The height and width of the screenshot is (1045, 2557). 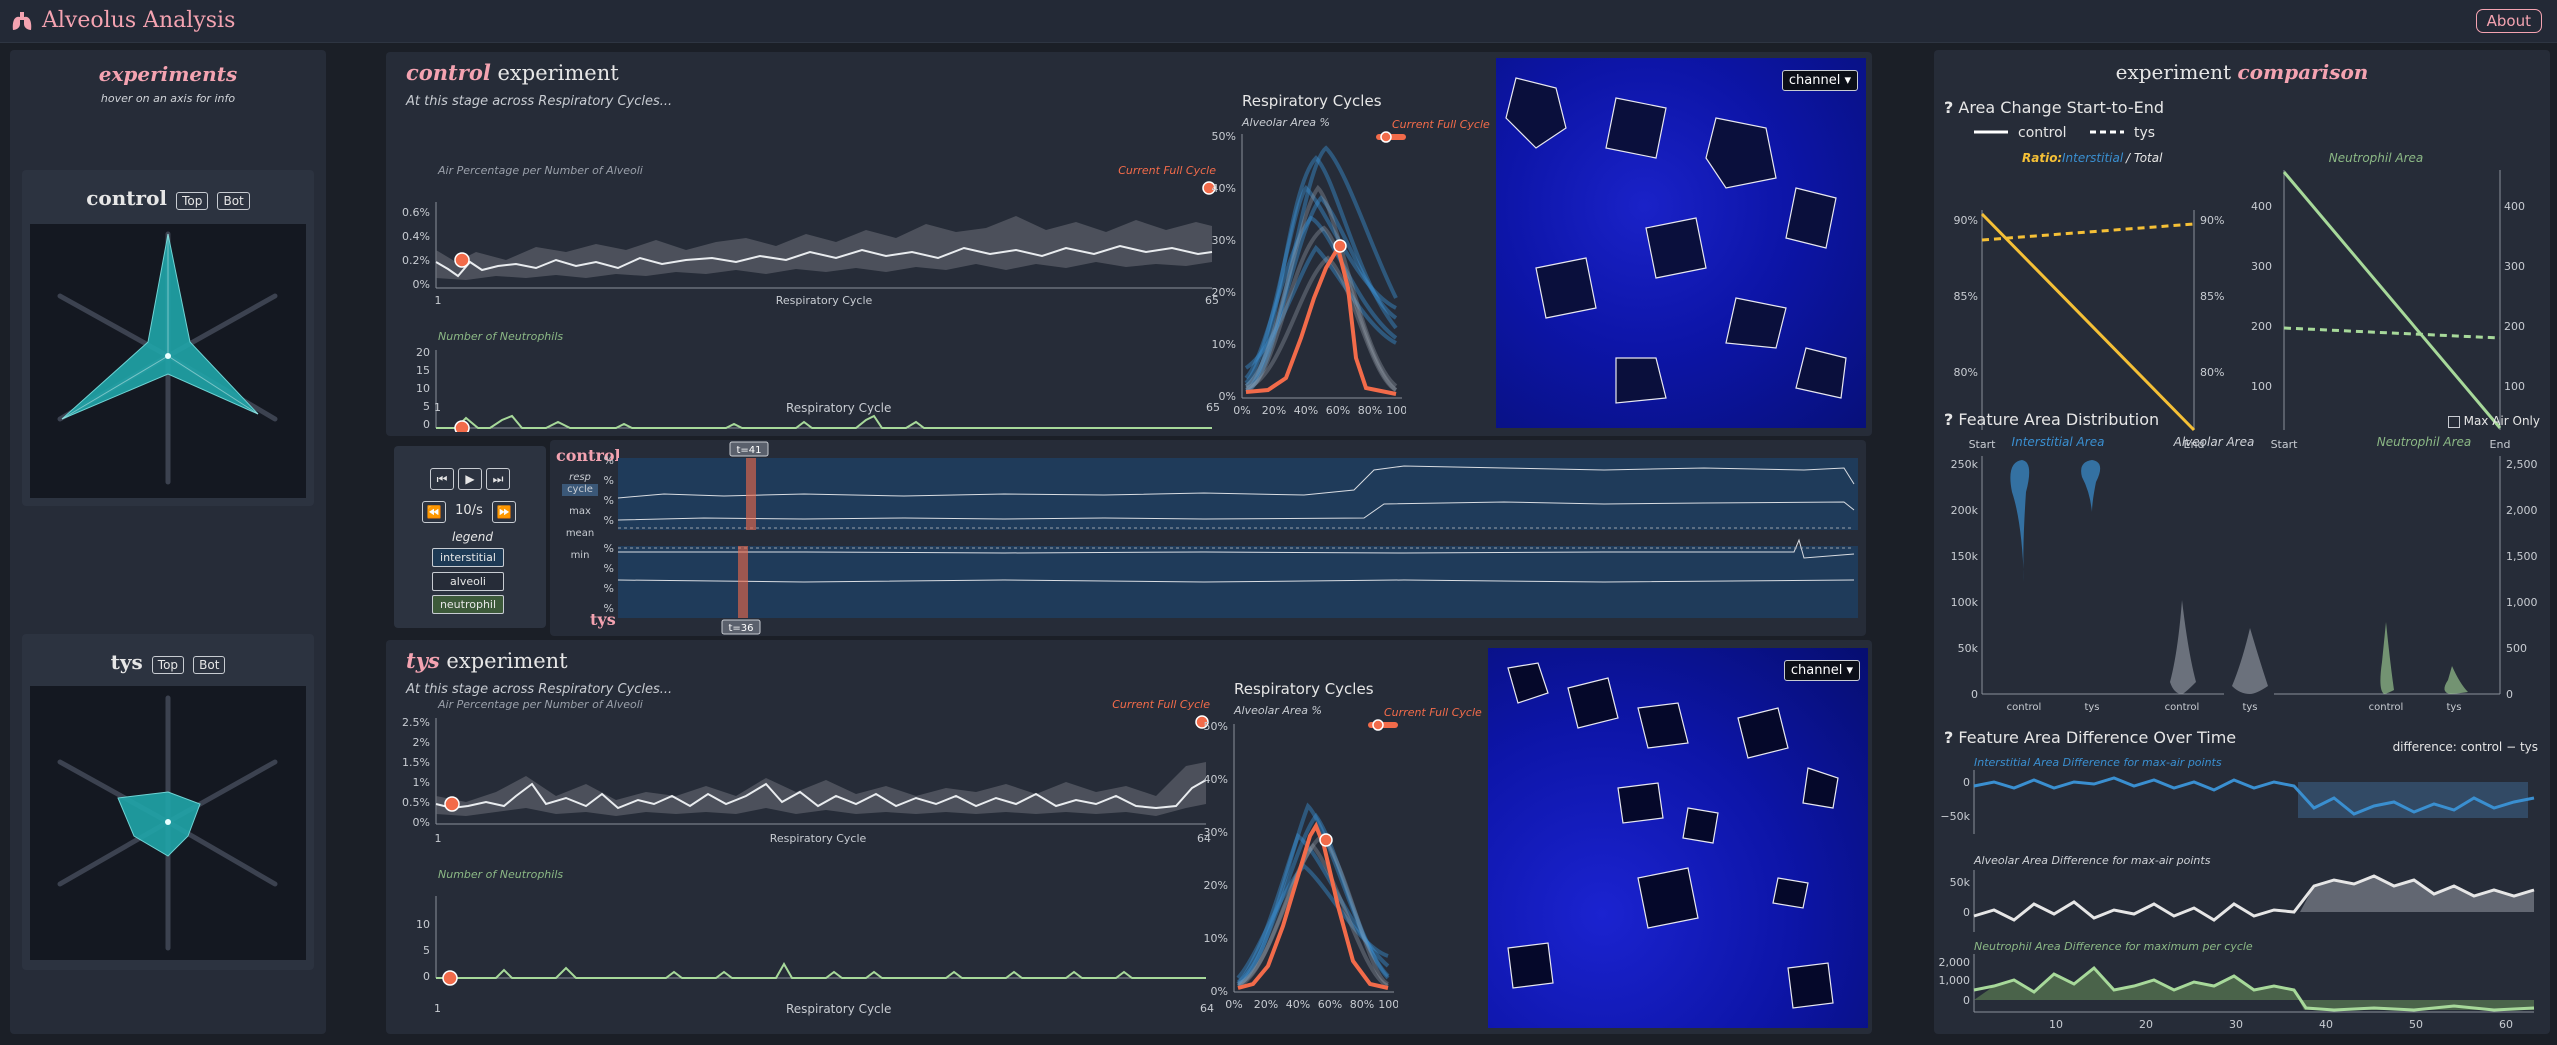 What do you see at coordinates (839, 408) in the screenshot?
I see `control-neut-xlabel: Respiratory Cycle` at bounding box center [839, 408].